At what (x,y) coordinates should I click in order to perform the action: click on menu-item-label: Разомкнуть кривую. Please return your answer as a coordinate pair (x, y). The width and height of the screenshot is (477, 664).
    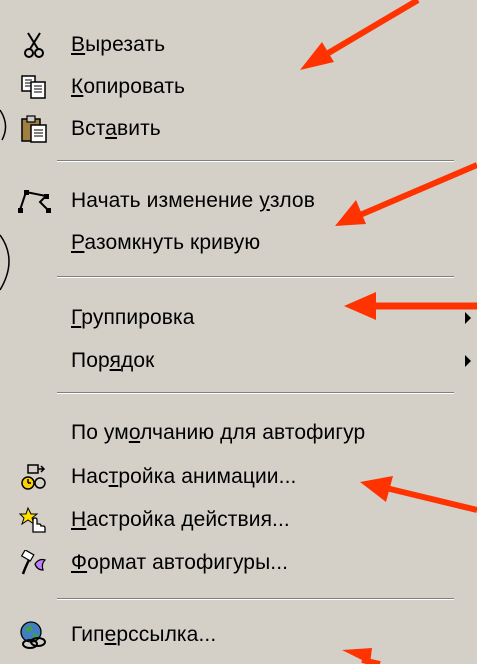
    Looking at the image, I should click on (166, 242).